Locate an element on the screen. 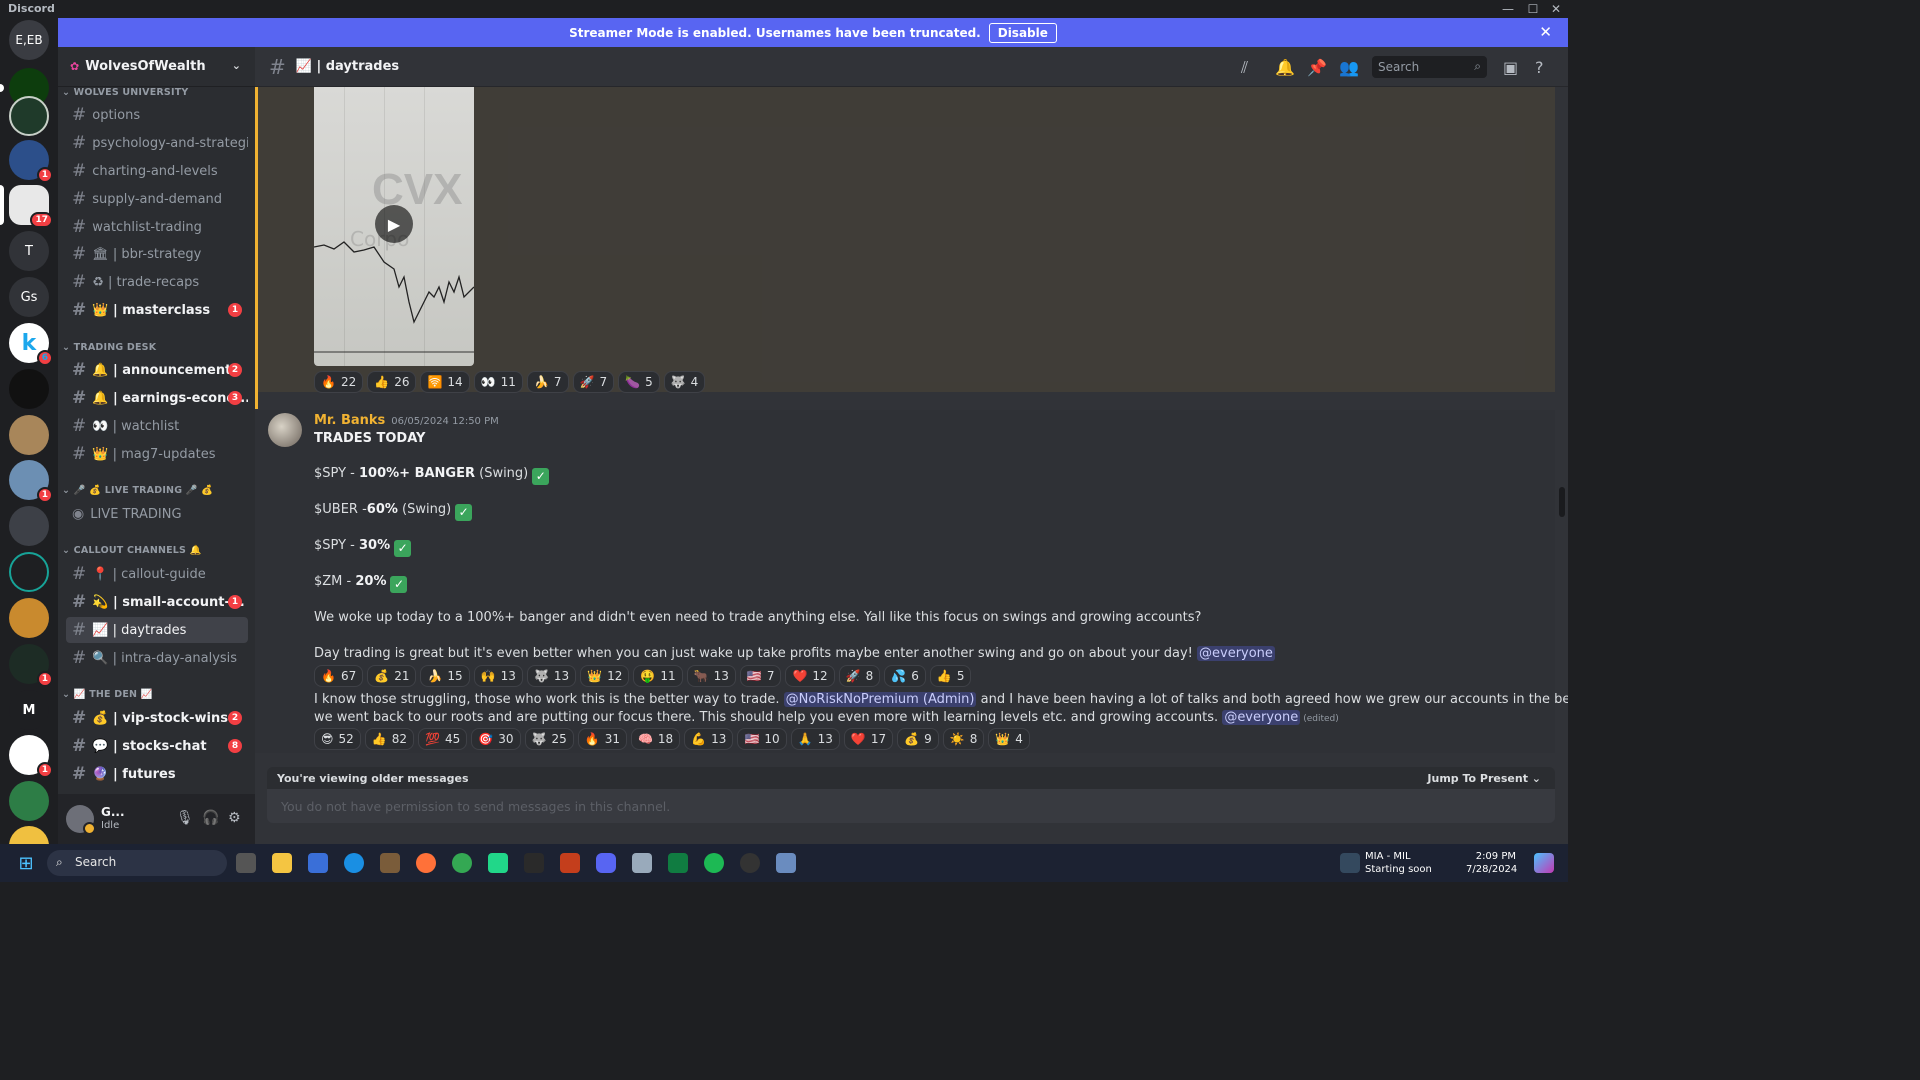  reaction-button: 💦 6 is located at coordinates (905, 676).